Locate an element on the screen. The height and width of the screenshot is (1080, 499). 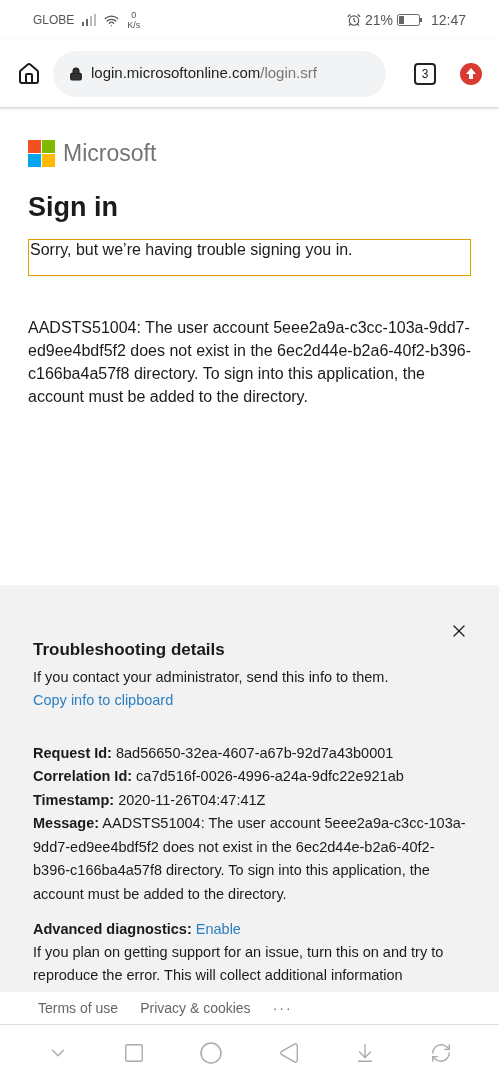
advanced-label: Advanced diagnostics: is located at coordinates (112, 929).